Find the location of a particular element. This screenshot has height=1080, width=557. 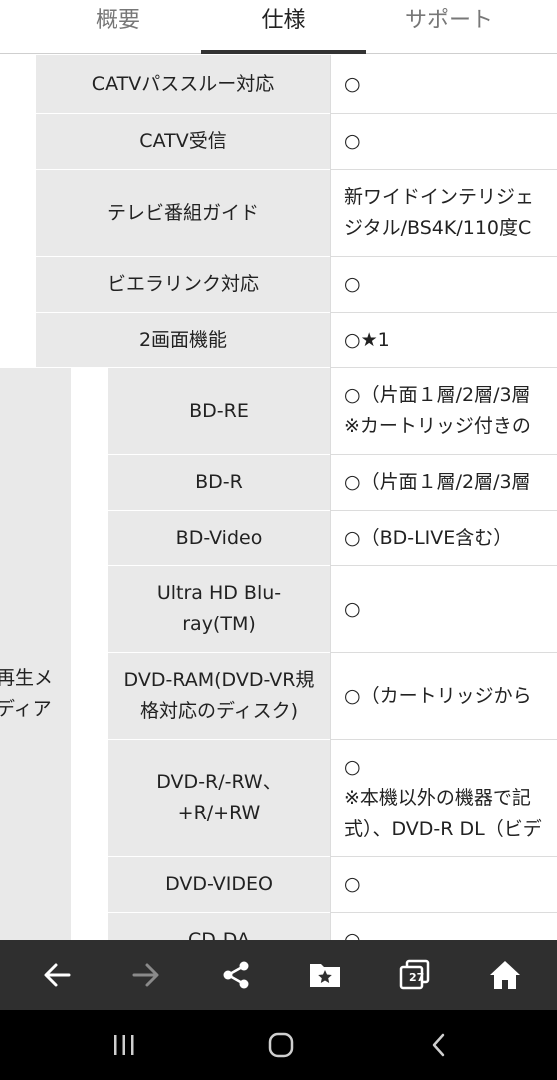

spec-row: CATV受信 ○ is located at coordinates (296, 142).